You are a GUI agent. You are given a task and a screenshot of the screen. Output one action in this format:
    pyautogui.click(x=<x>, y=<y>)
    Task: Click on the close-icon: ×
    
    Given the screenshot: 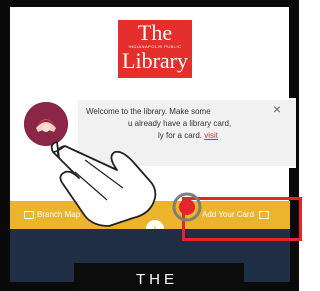 What is the action you would take?
    pyautogui.click(x=277, y=109)
    